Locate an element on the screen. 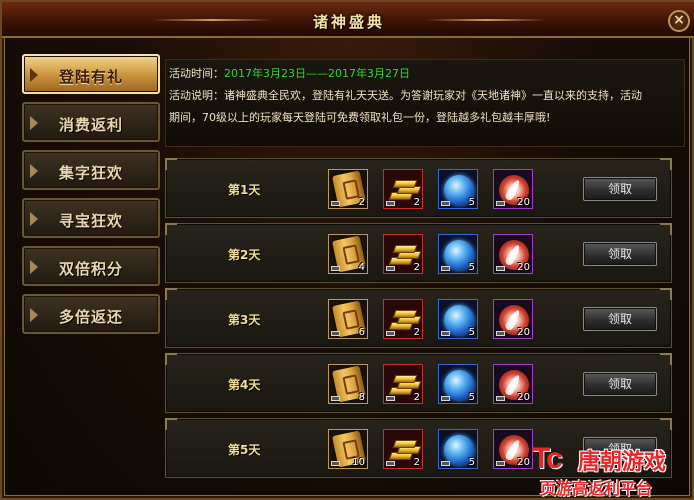 The image size is (694, 500). activity-desc-line2: 期间，70级以上的玩家每天登陆可免费领取礼包一份，登陆越多礼包越丰厚哦! is located at coordinates (360, 117).